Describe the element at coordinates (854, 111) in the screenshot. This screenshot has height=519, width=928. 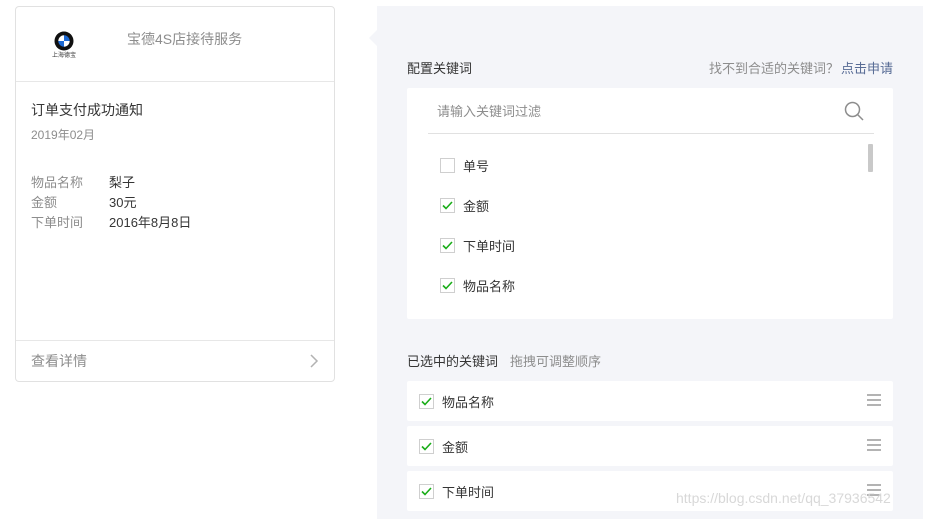
I see `search-icon` at that location.